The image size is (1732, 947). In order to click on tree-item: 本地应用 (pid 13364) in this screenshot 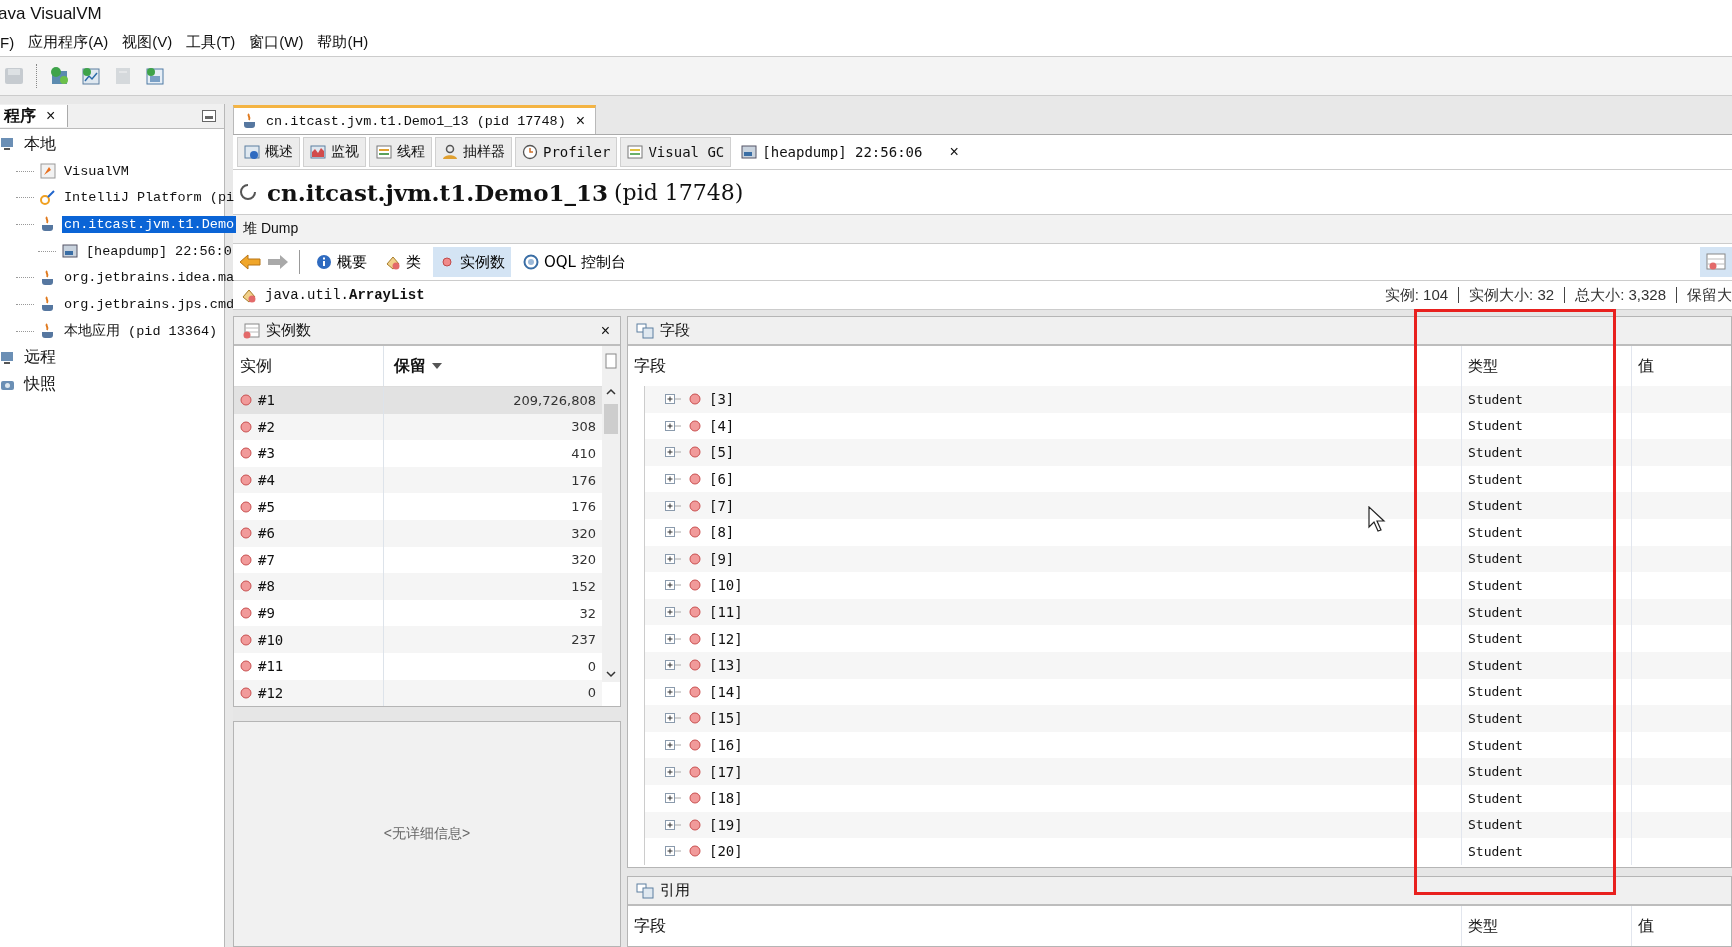, I will do `click(141, 331)`.